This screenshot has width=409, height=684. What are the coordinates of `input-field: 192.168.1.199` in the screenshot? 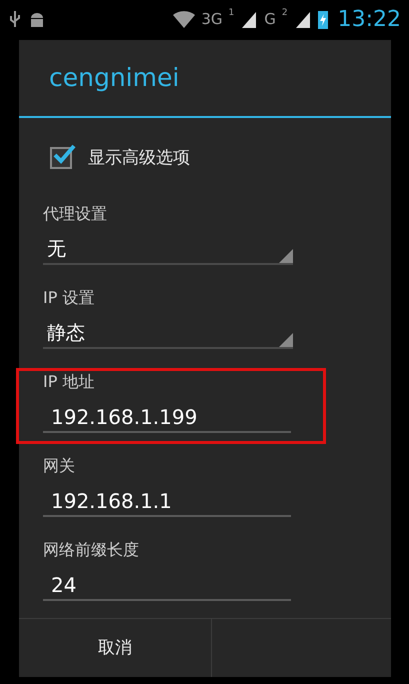 It's located at (167, 417).